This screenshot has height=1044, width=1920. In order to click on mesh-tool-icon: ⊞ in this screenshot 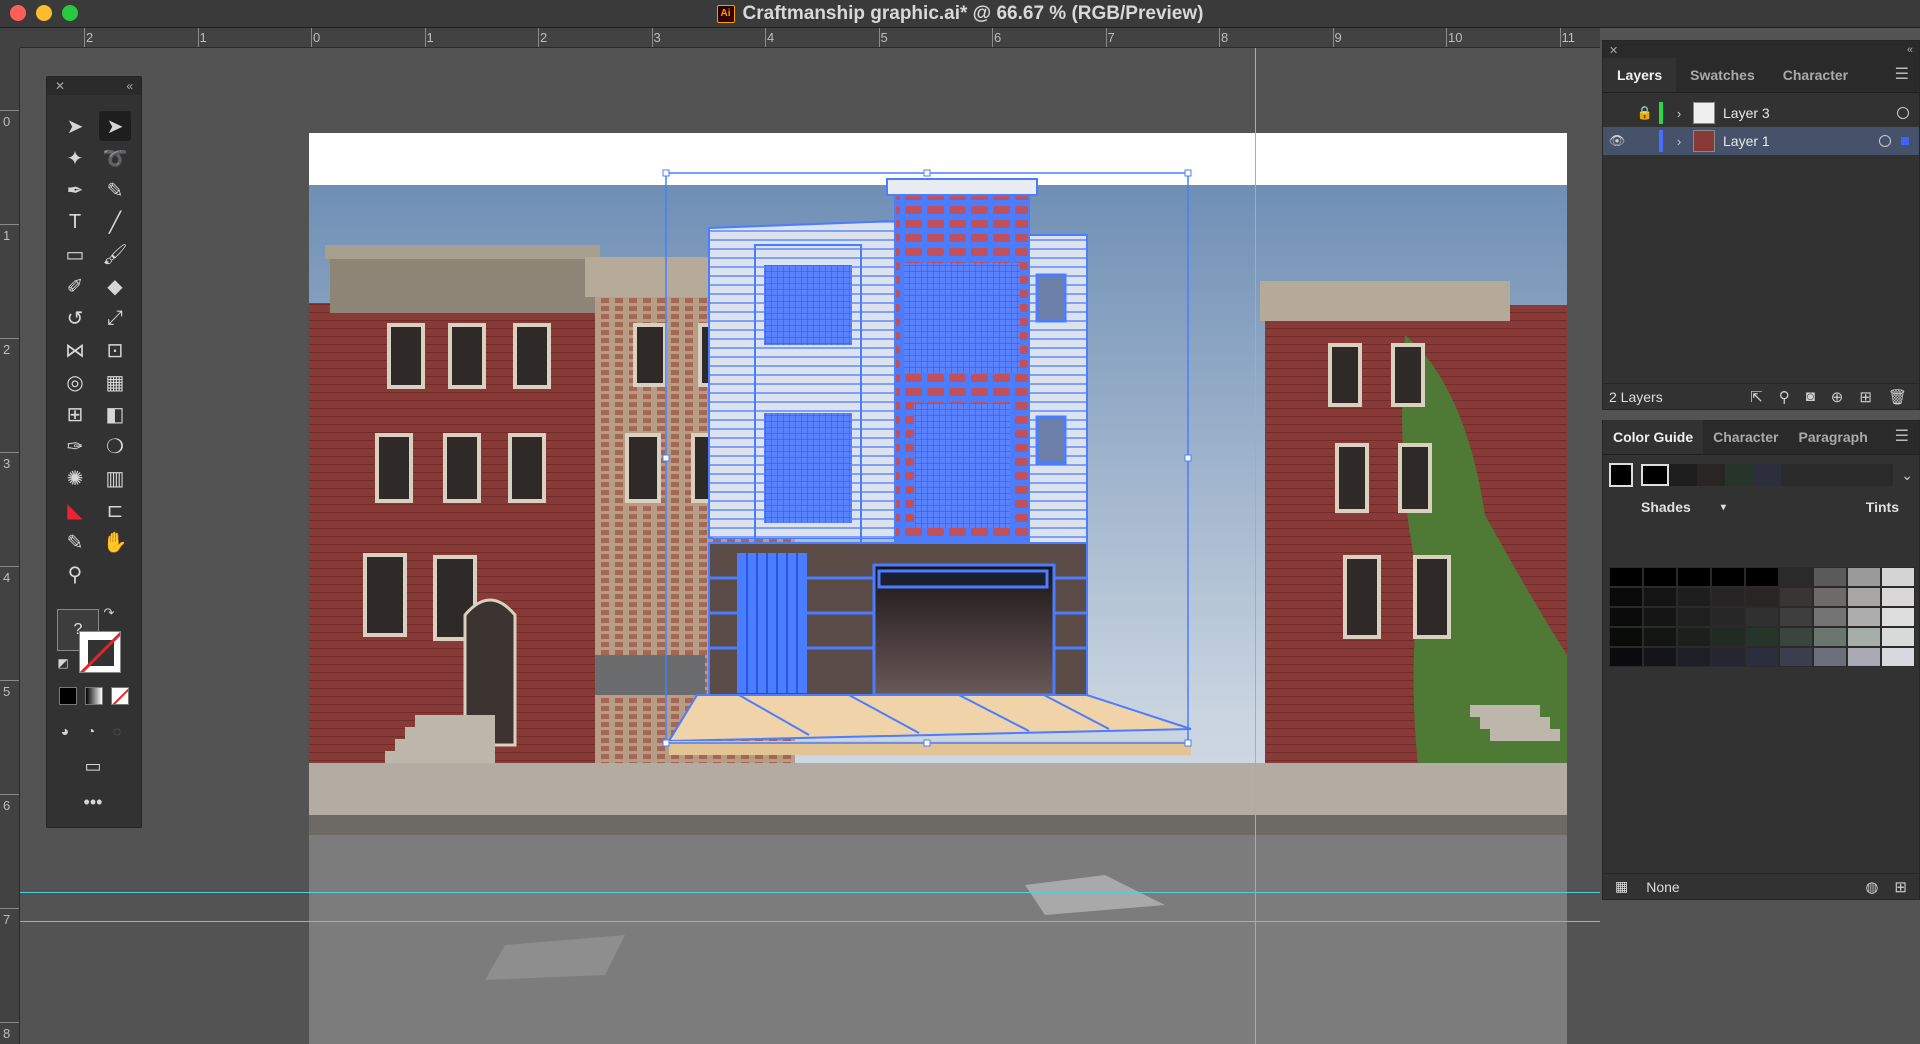, I will do `click(75, 414)`.